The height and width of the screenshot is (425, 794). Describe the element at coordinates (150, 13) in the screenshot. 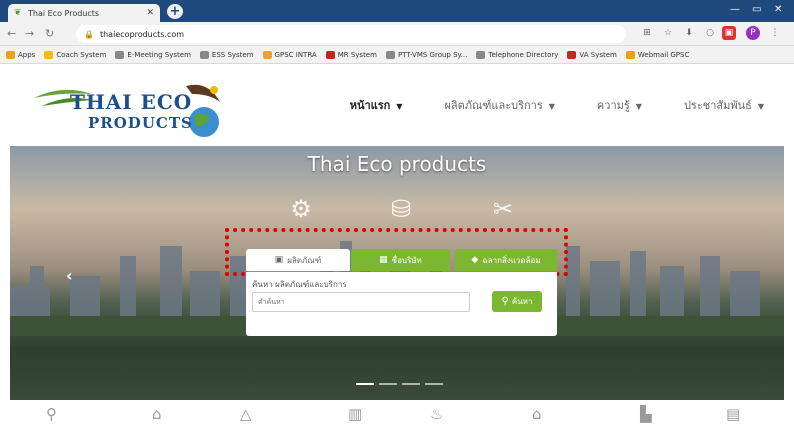

I see `close-tab-icon: ✕` at that location.